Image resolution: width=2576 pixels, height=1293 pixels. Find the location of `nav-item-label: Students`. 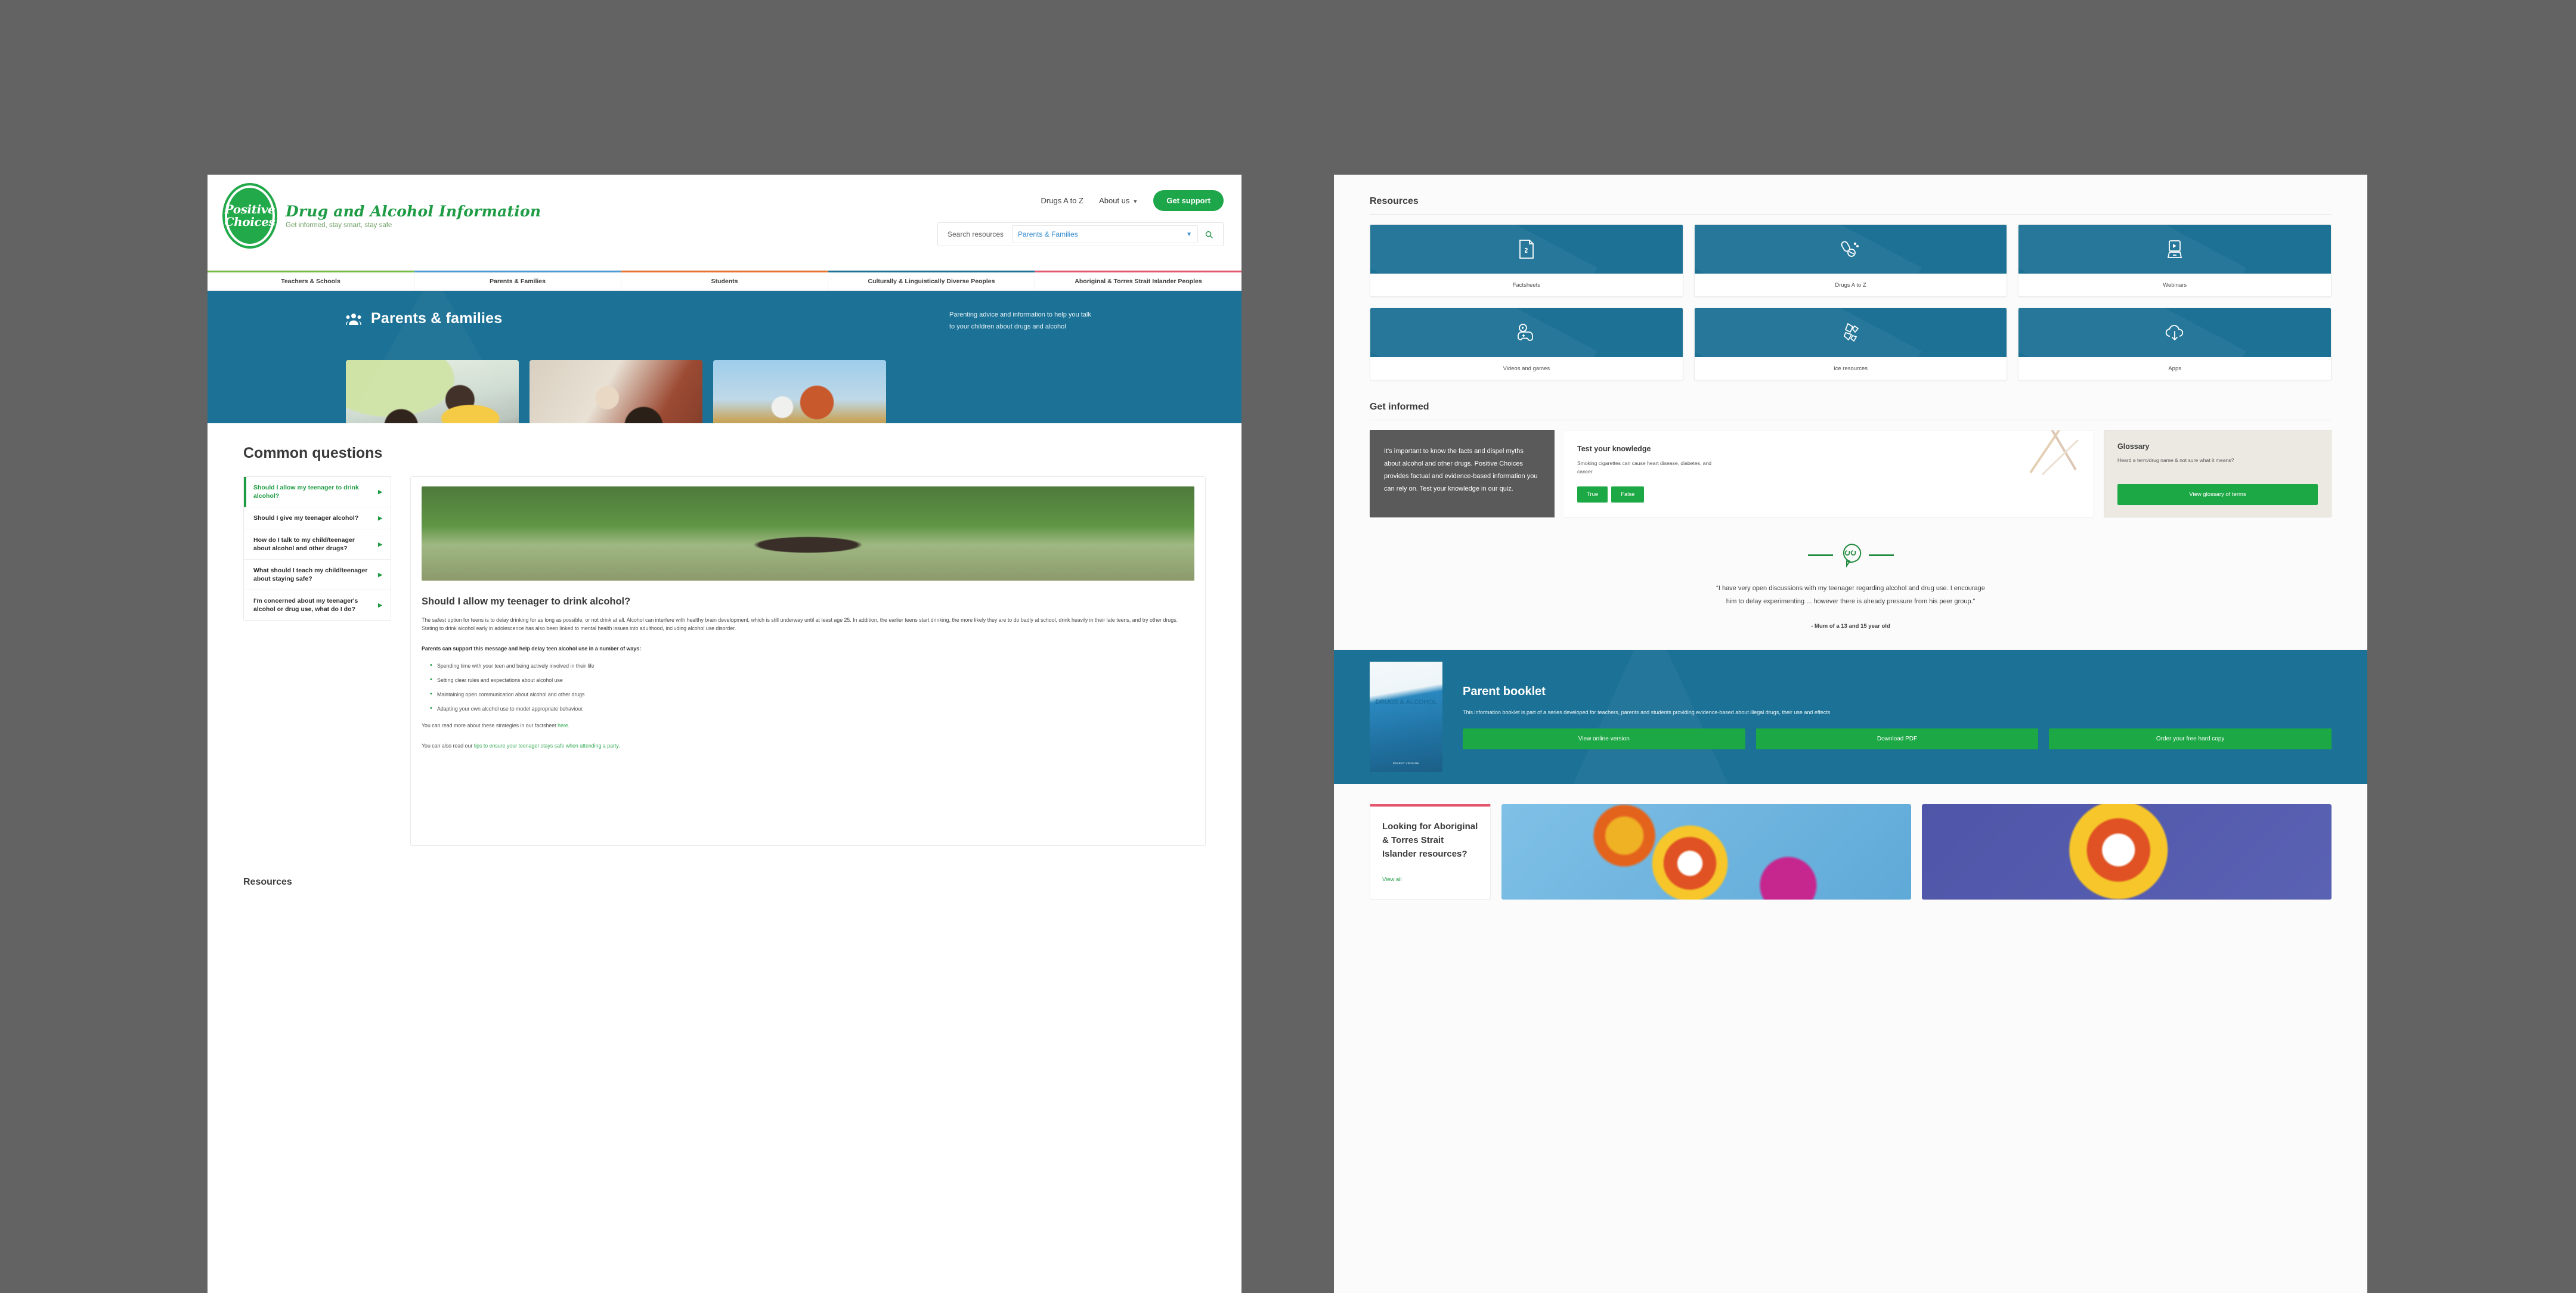

nav-item-label: Students is located at coordinates (724, 281).